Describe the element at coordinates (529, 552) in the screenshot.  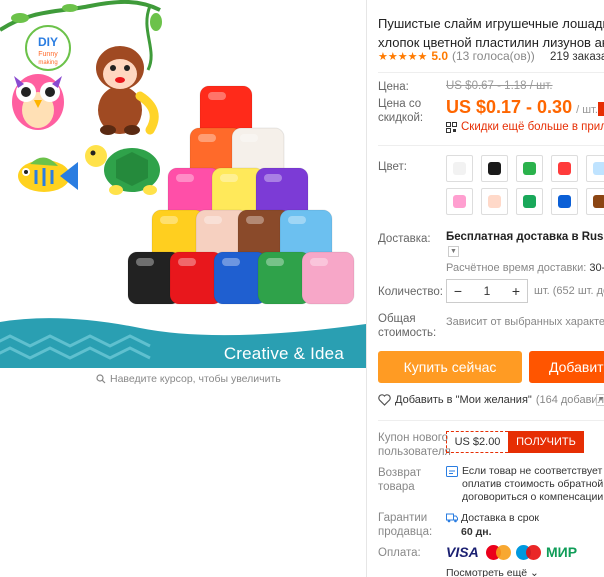
I see `maestro-icon` at that location.